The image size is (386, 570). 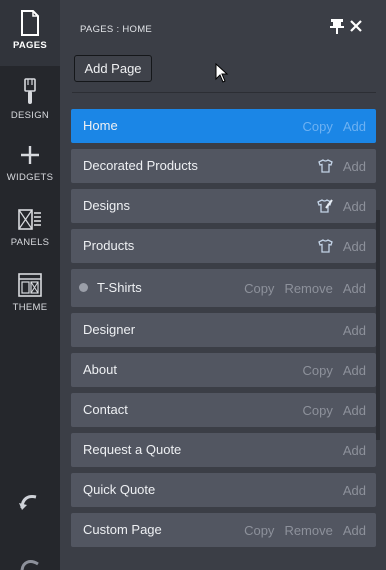 I want to click on add-page-button: Add Page, so click(x=113, y=68).